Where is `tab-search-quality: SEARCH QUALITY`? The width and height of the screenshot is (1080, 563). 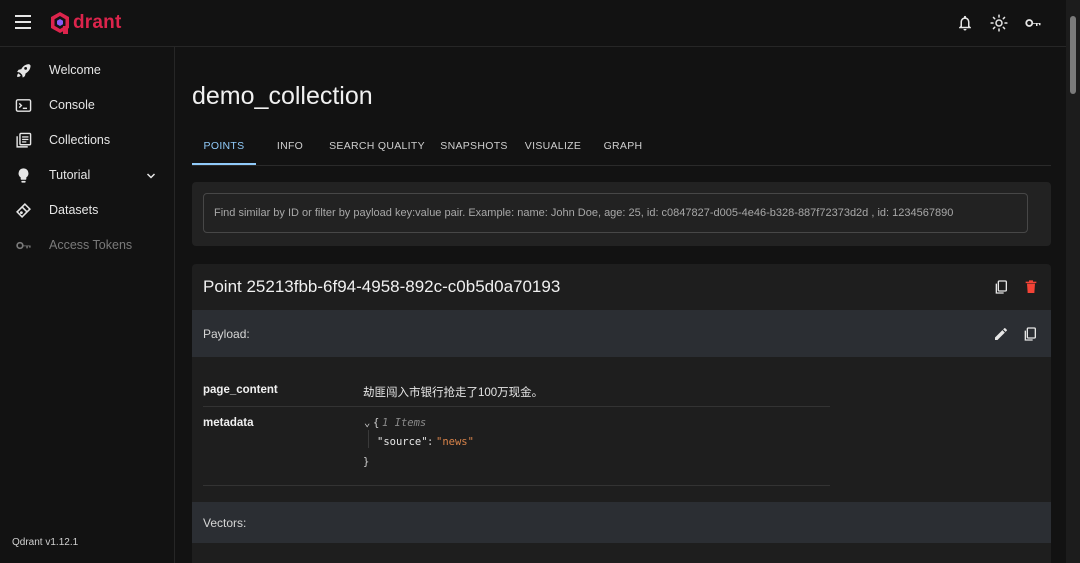
tab-search-quality: SEARCH QUALITY is located at coordinates (377, 146).